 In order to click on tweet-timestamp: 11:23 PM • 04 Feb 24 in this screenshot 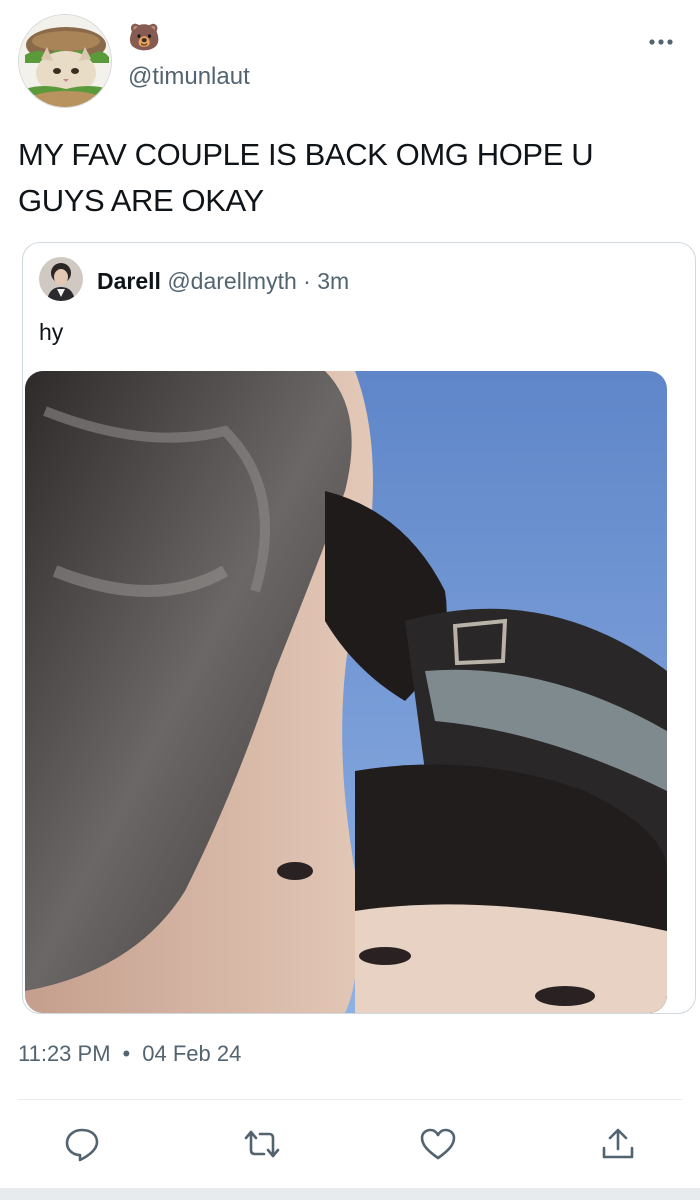, I will do `click(129, 1054)`.